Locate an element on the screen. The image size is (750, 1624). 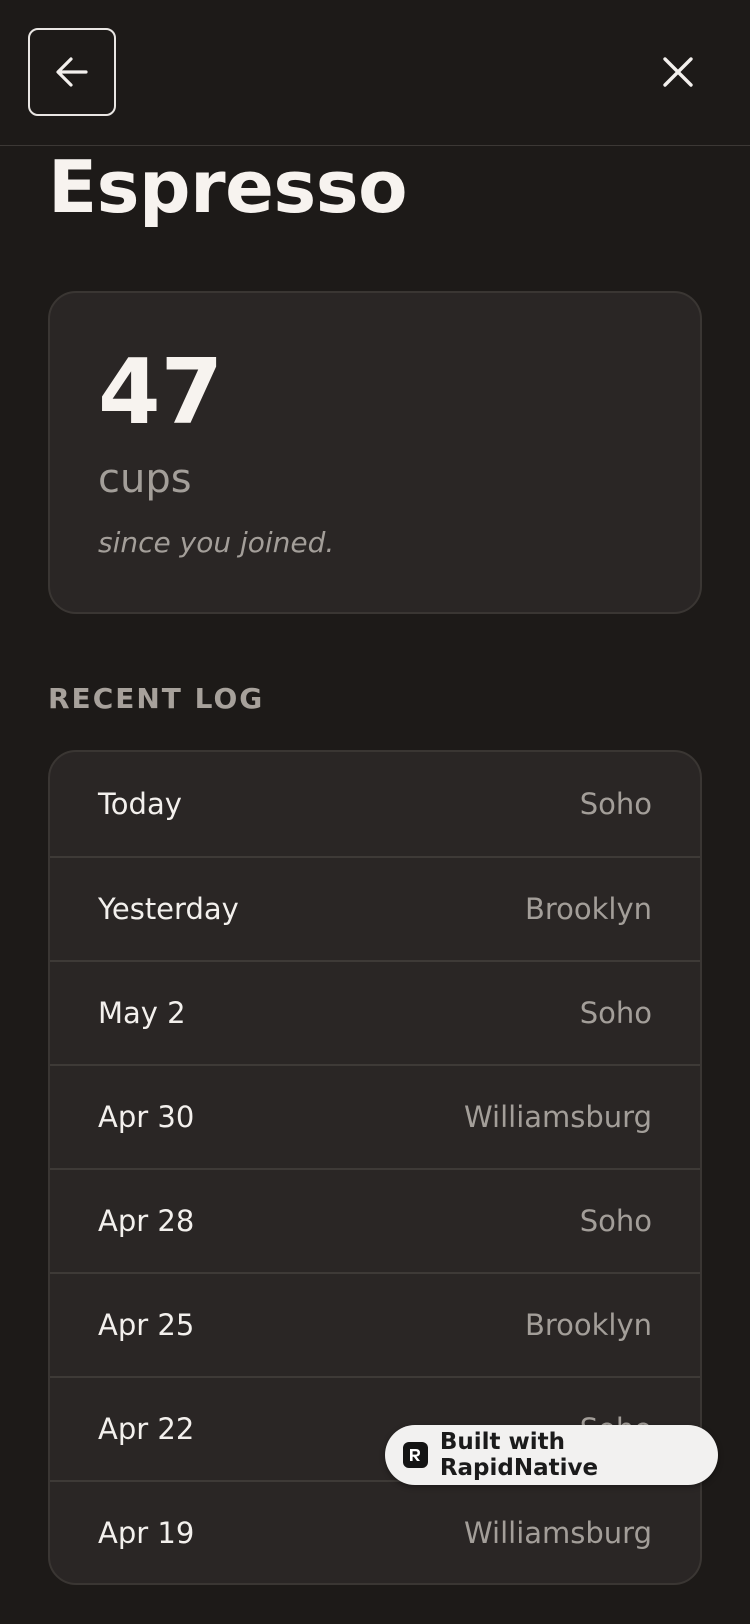
rapidnative-logo-icon is located at coordinates (415, 1455).